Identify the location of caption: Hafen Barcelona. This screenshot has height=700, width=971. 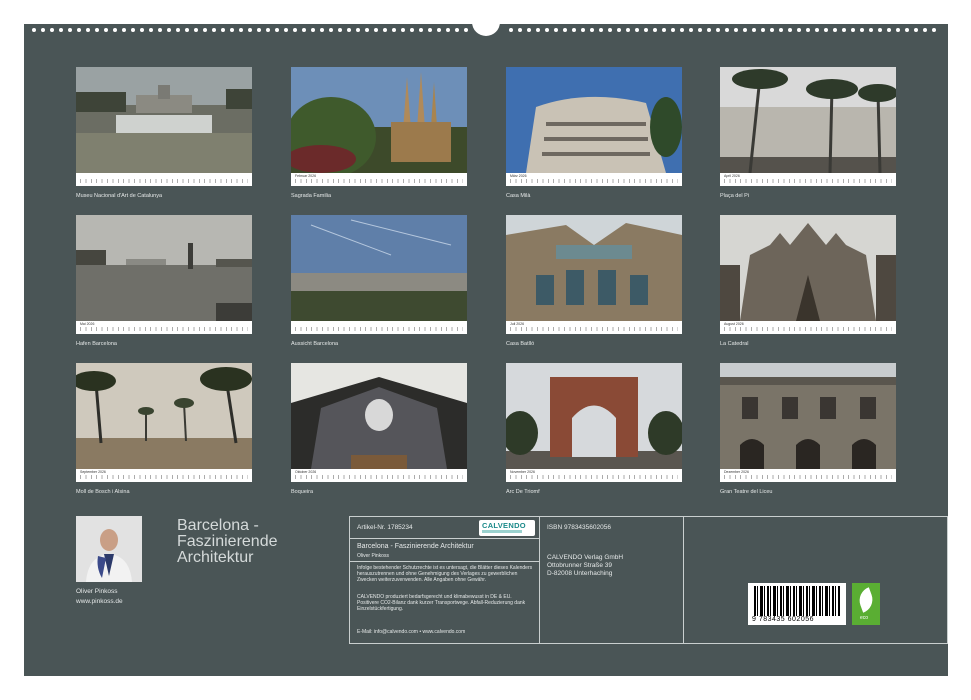
(96, 344).